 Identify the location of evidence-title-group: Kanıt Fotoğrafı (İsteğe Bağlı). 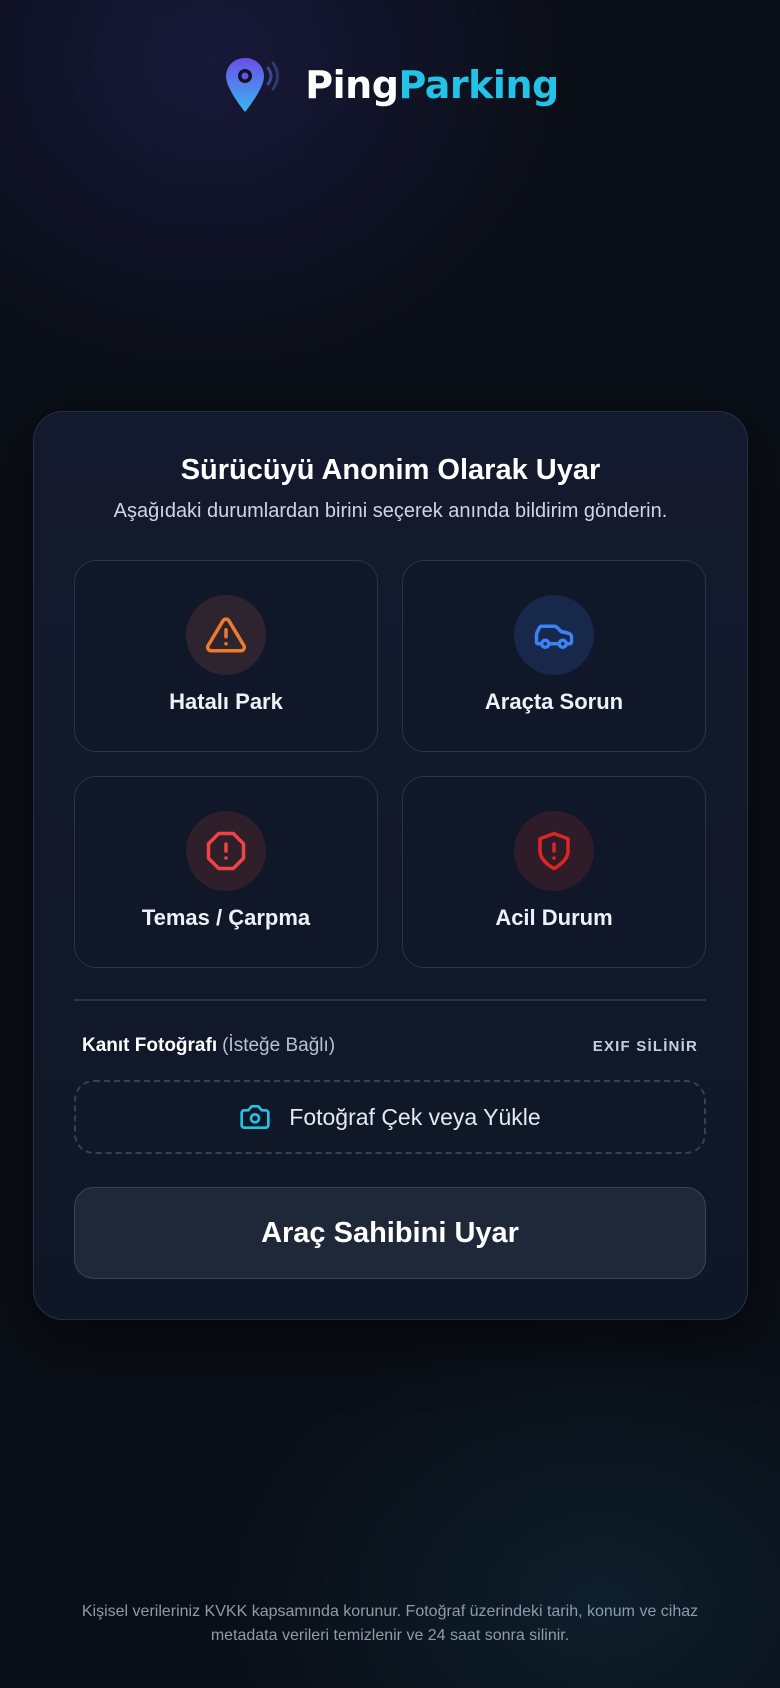
(208, 1046).